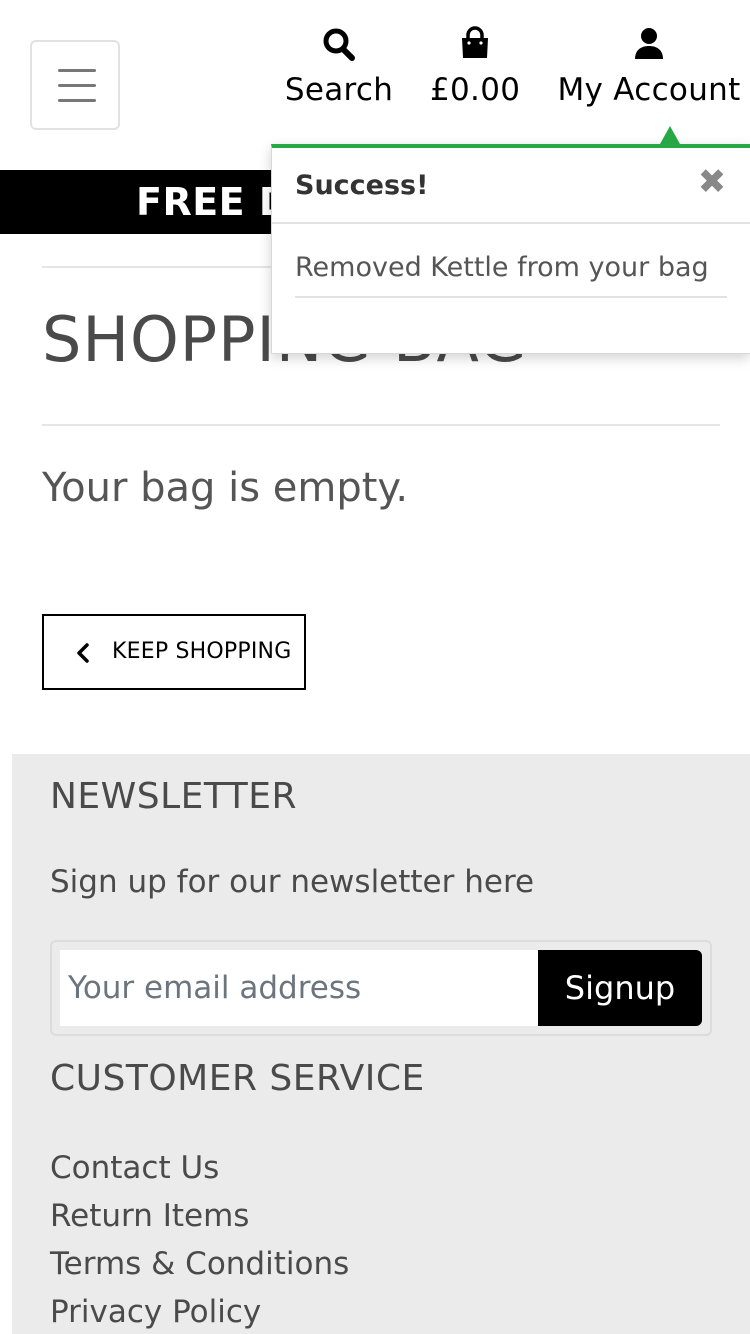 The width and height of the screenshot is (750, 1334). Describe the element at coordinates (199, 1311) in the screenshot. I see `privacy-policy-link: Privacy Policy` at that location.